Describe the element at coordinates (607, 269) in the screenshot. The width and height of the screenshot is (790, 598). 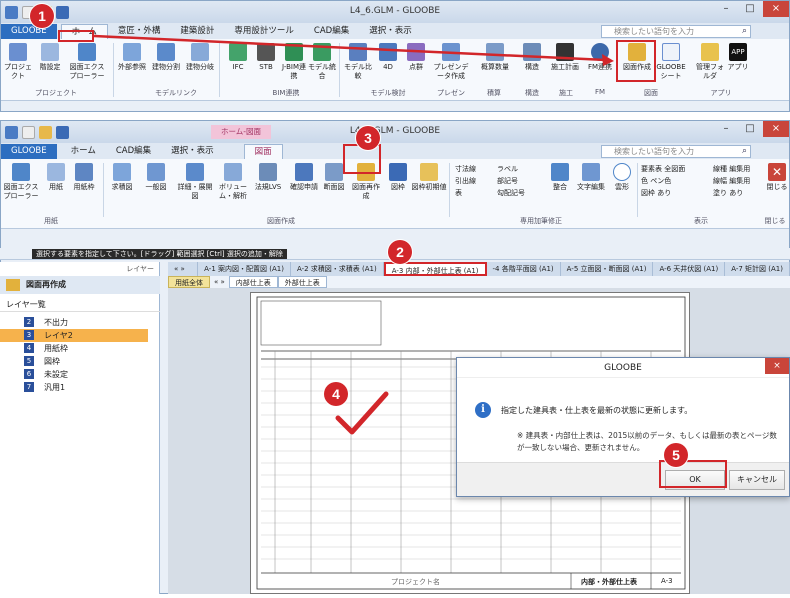
I see `doc-tab-a5: A-5 立面図・断面図 (A1)` at that location.